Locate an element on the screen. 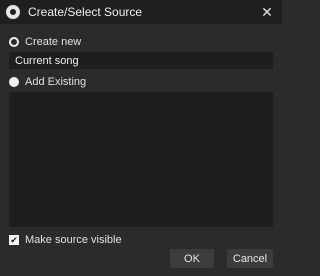 The width and height of the screenshot is (320, 276). create-new-radio is located at coordinates (14, 42).